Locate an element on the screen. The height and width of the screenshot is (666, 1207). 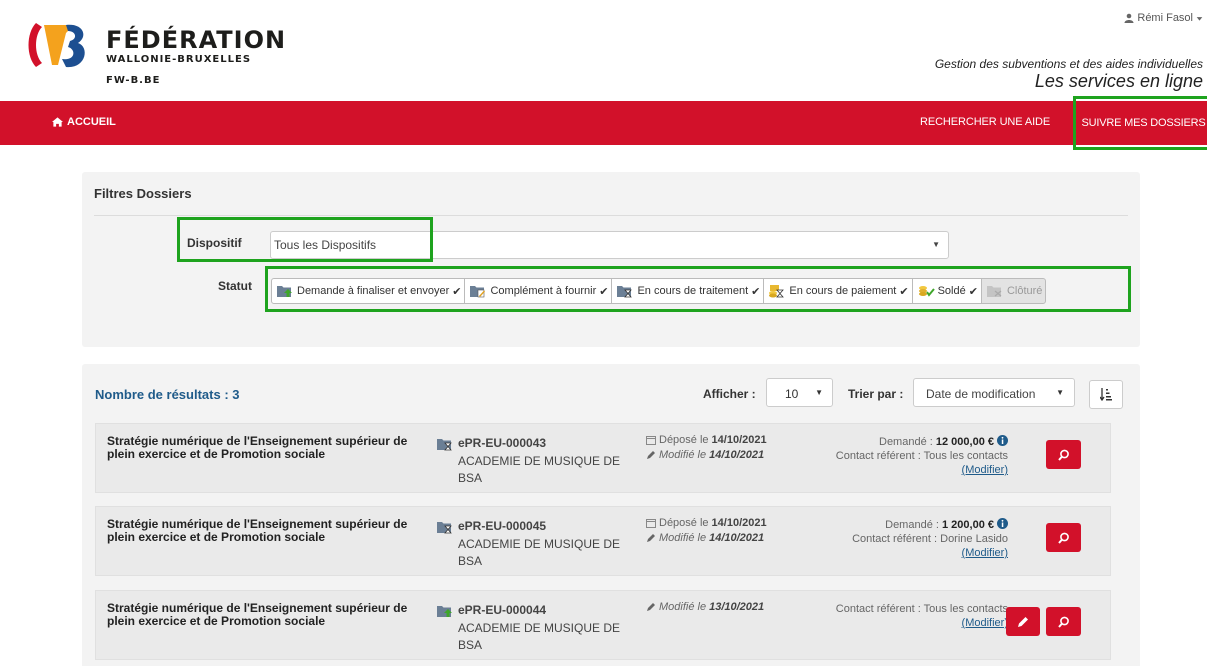
dossier-modified-date: Modifié le 13/10/2021 is located at coordinates (705, 607).